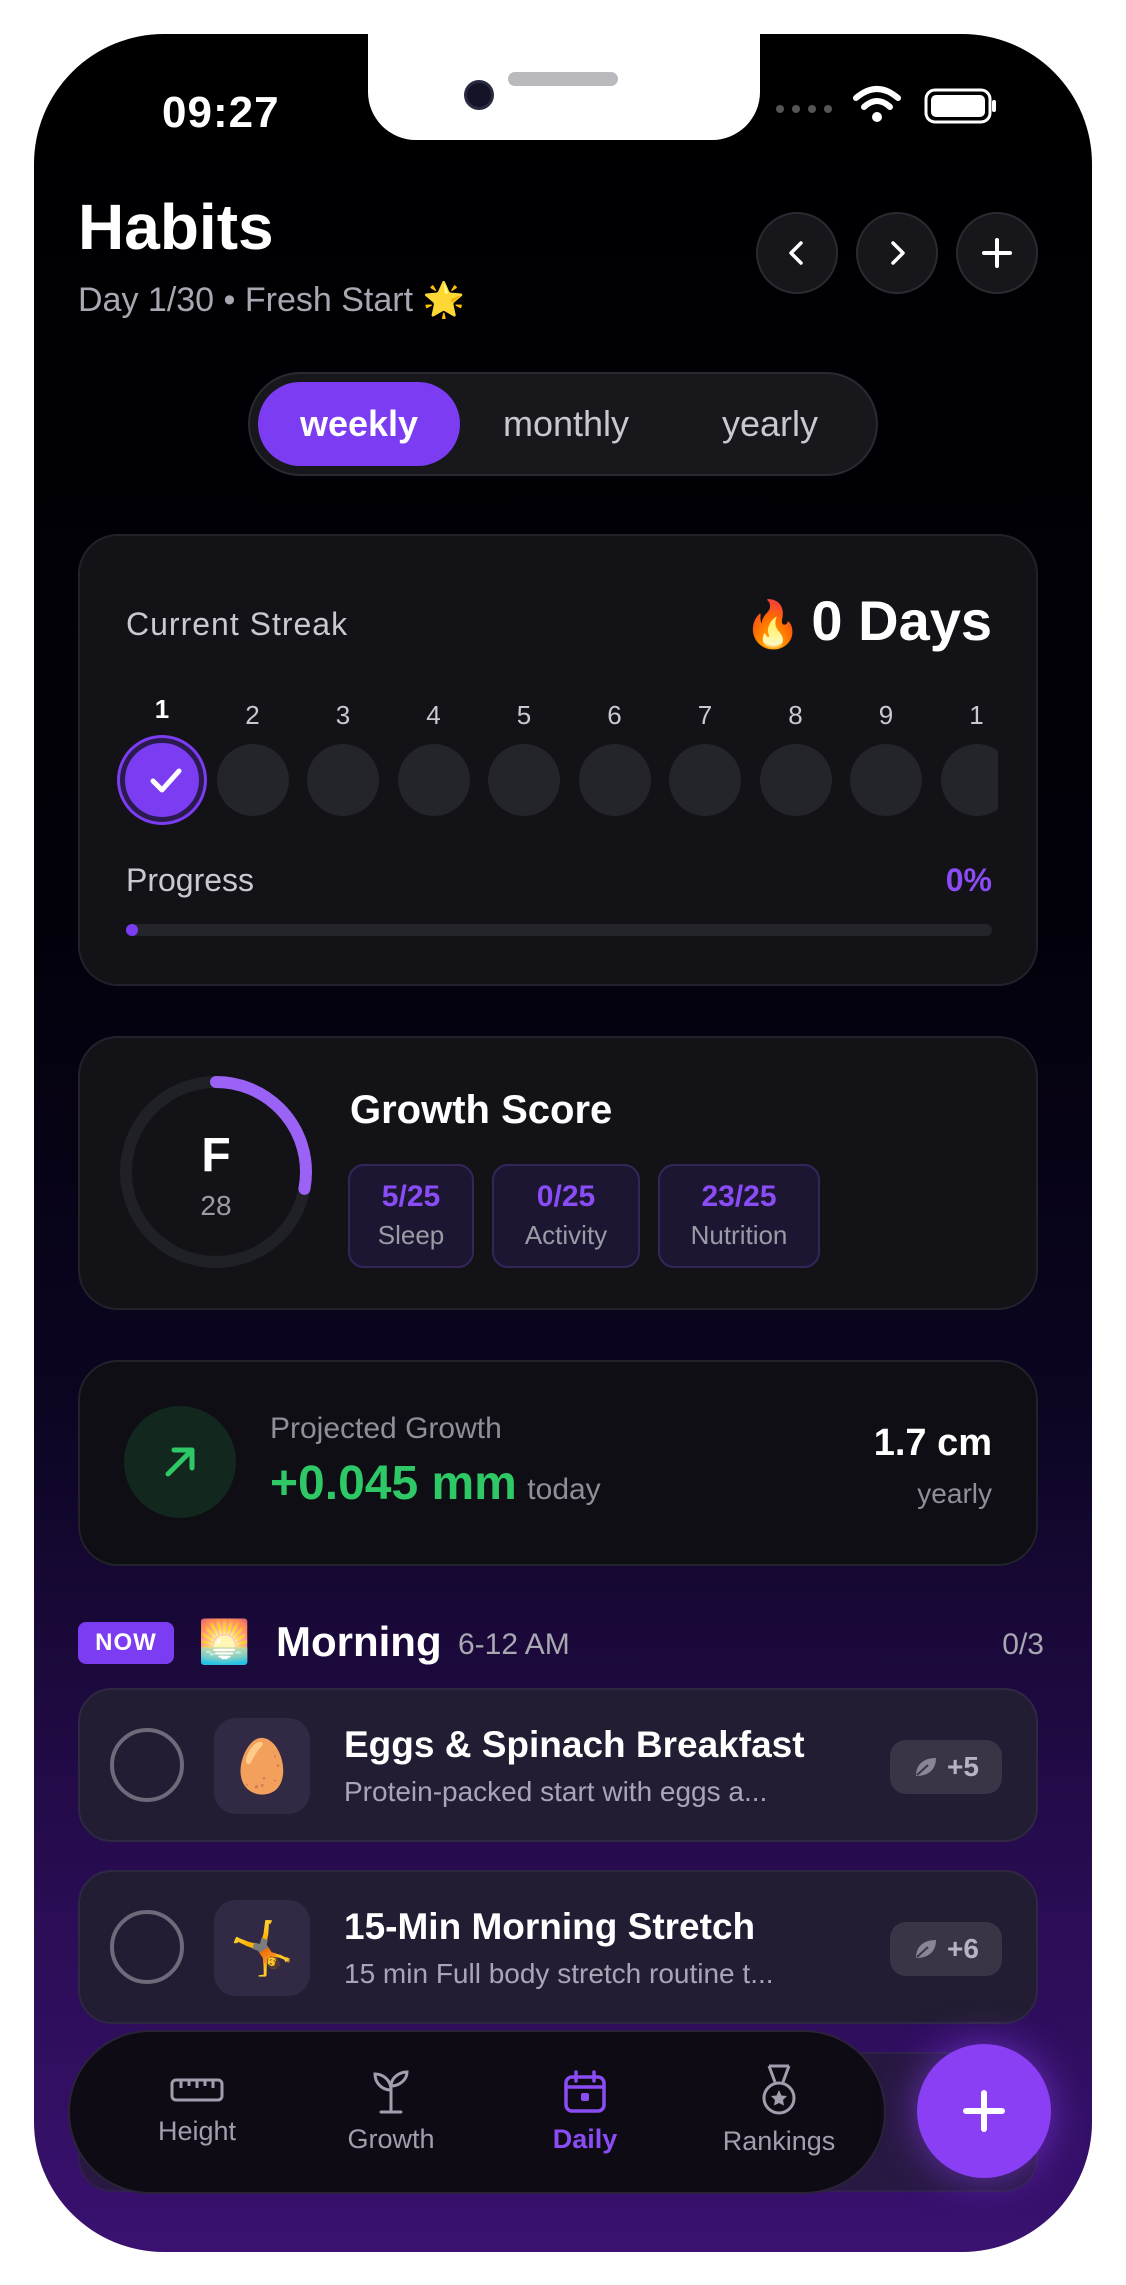 The image size is (1126, 2285). I want to click on score-value: 28, so click(216, 1205).